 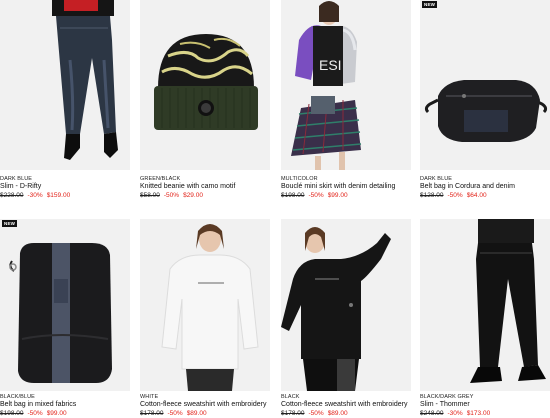 What do you see at coordinates (338, 186) in the screenshot?
I see `product-name: Bouclé mini skirt with denim detailing` at bounding box center [338, 186].